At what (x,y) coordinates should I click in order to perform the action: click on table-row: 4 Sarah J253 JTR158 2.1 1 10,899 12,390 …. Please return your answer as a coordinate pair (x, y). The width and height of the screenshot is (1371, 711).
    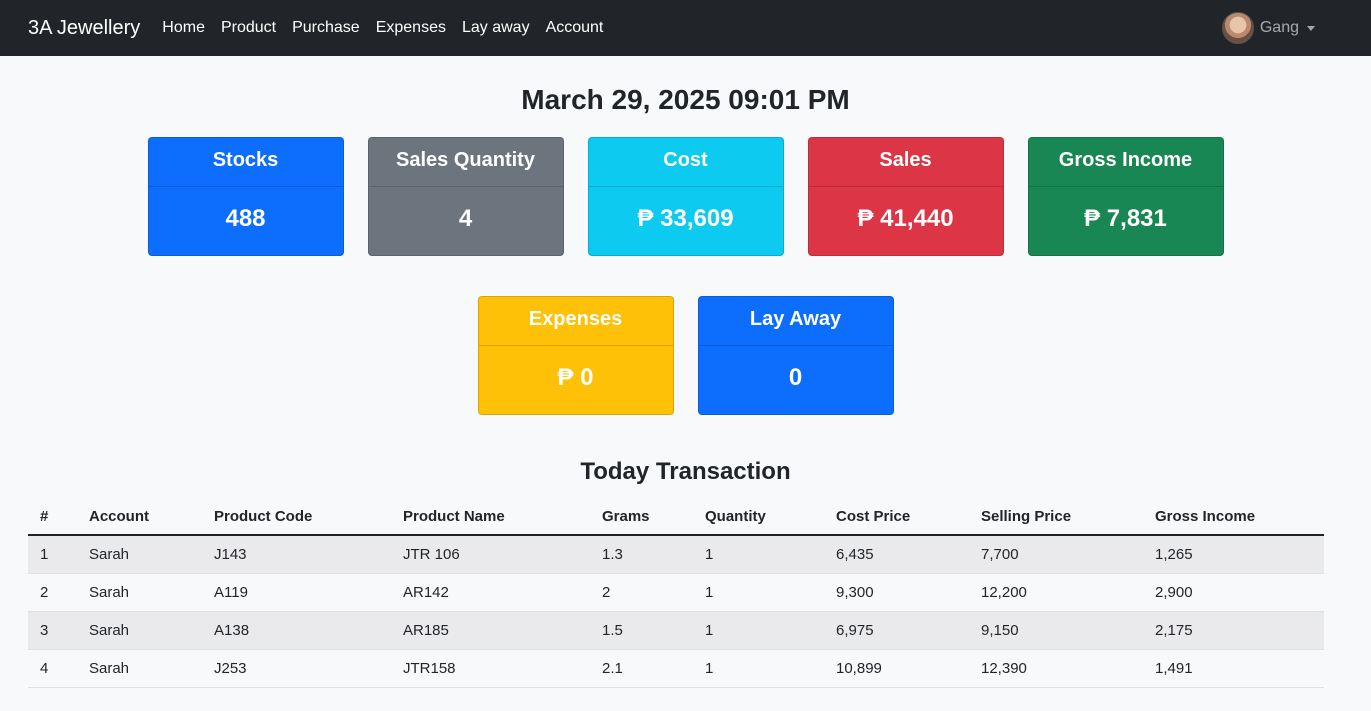
    Looking at the image, I should click on (676, 668).